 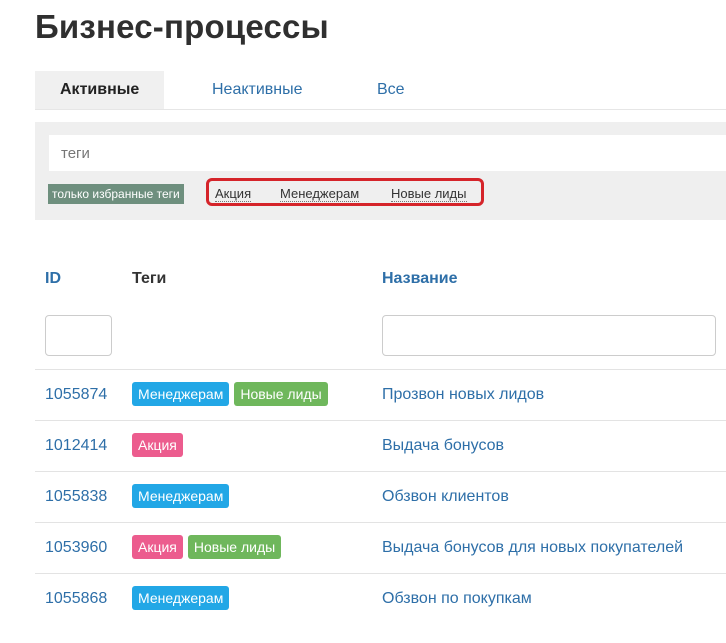 What do you see at coordinates (100, 90) in the screenshot?
I see `tab-active: Активные` at bounding box center [100, 90].